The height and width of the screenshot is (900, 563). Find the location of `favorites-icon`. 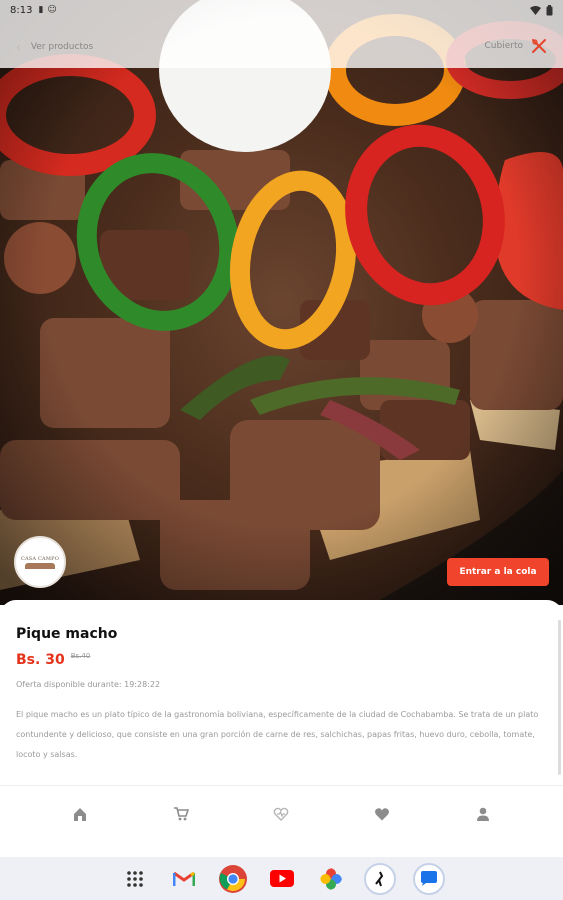

favorites-icon is located at coordinates (382, 814).